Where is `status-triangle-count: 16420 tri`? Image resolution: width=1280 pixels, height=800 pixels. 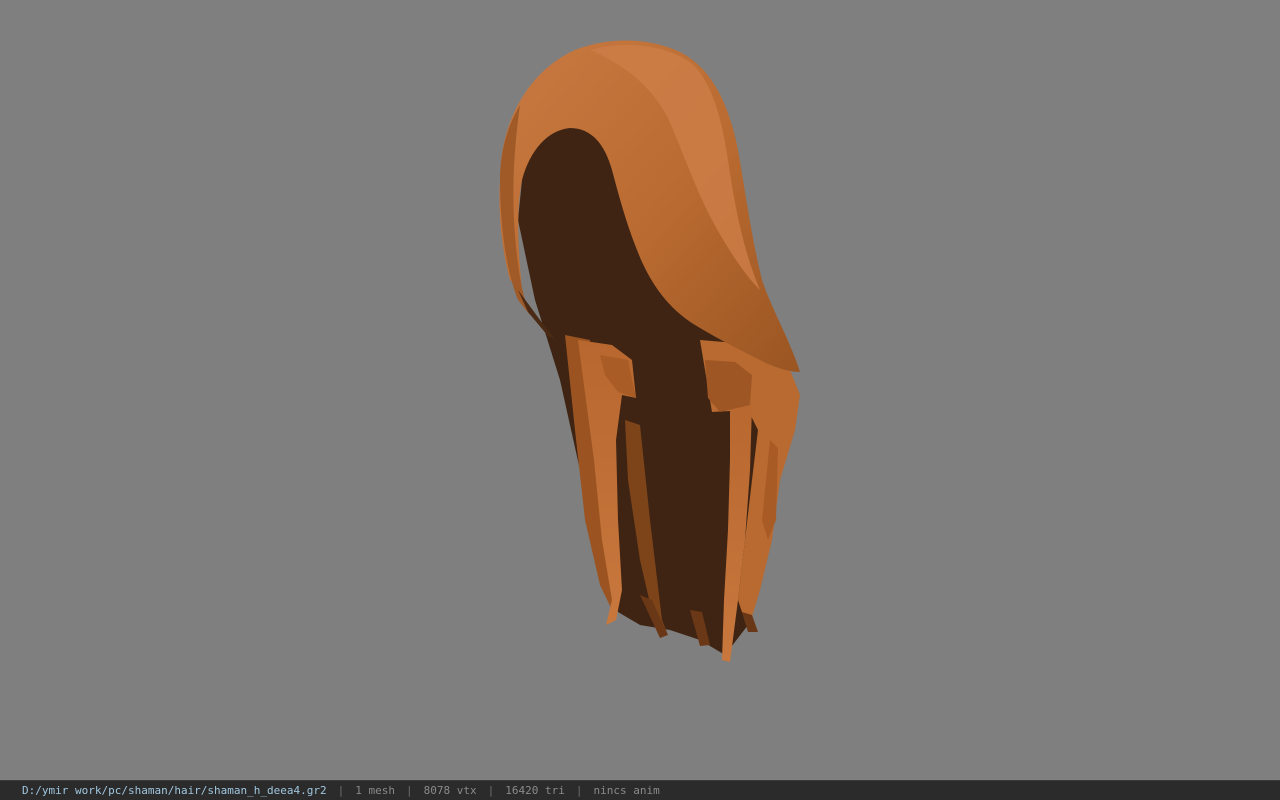 status-triangle-count: 16420 tri is located at coordinates (535, 790).